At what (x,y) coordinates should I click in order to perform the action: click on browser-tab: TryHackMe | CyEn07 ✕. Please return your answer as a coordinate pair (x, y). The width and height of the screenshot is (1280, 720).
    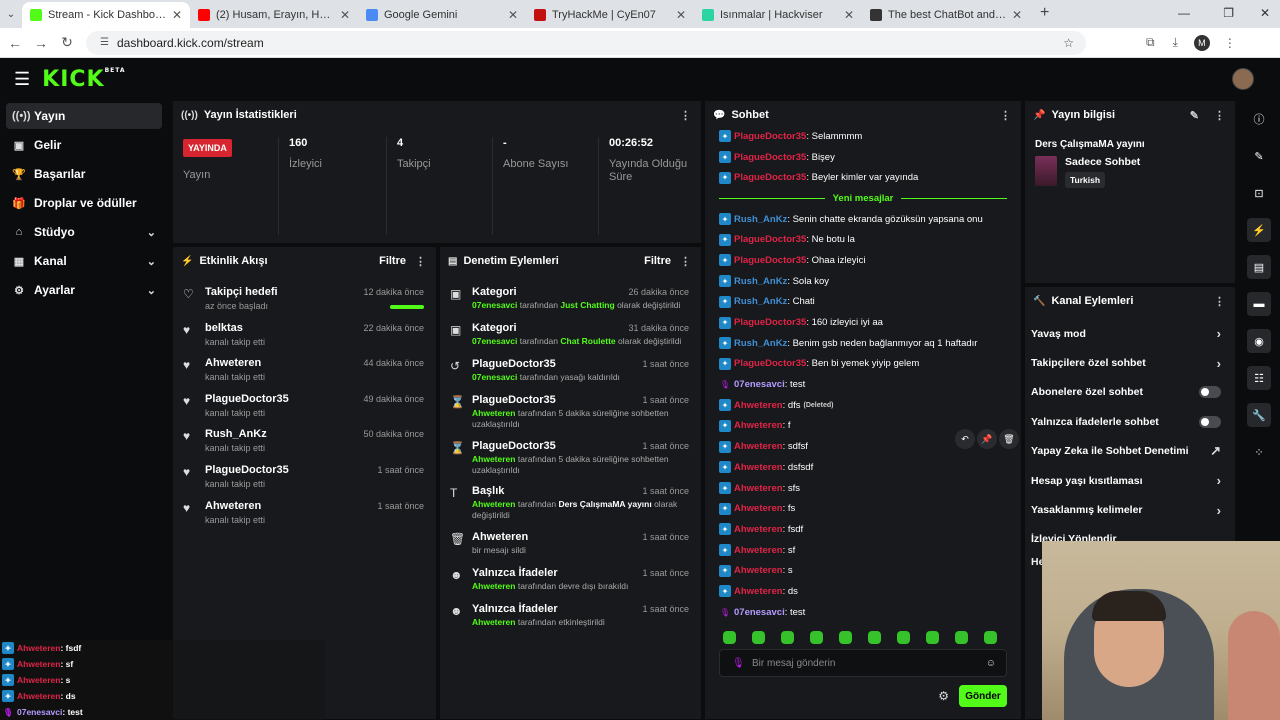
    Looking at the image, I should click on (610, 15).